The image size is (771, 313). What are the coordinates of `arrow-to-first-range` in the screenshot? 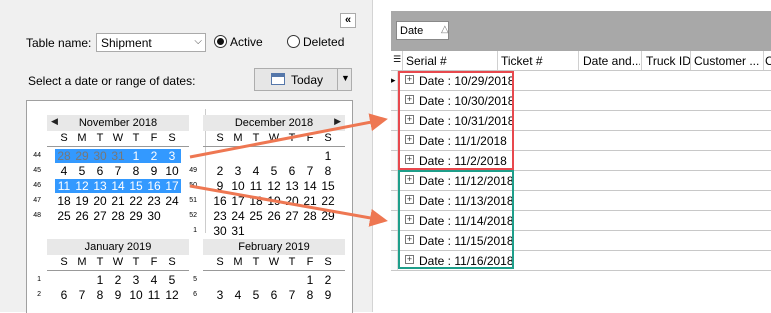 It's located at (288, 136).